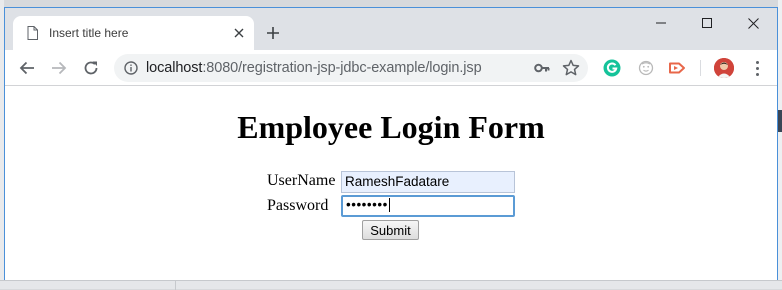  I want to click on plus-icon, so click(273, 33).